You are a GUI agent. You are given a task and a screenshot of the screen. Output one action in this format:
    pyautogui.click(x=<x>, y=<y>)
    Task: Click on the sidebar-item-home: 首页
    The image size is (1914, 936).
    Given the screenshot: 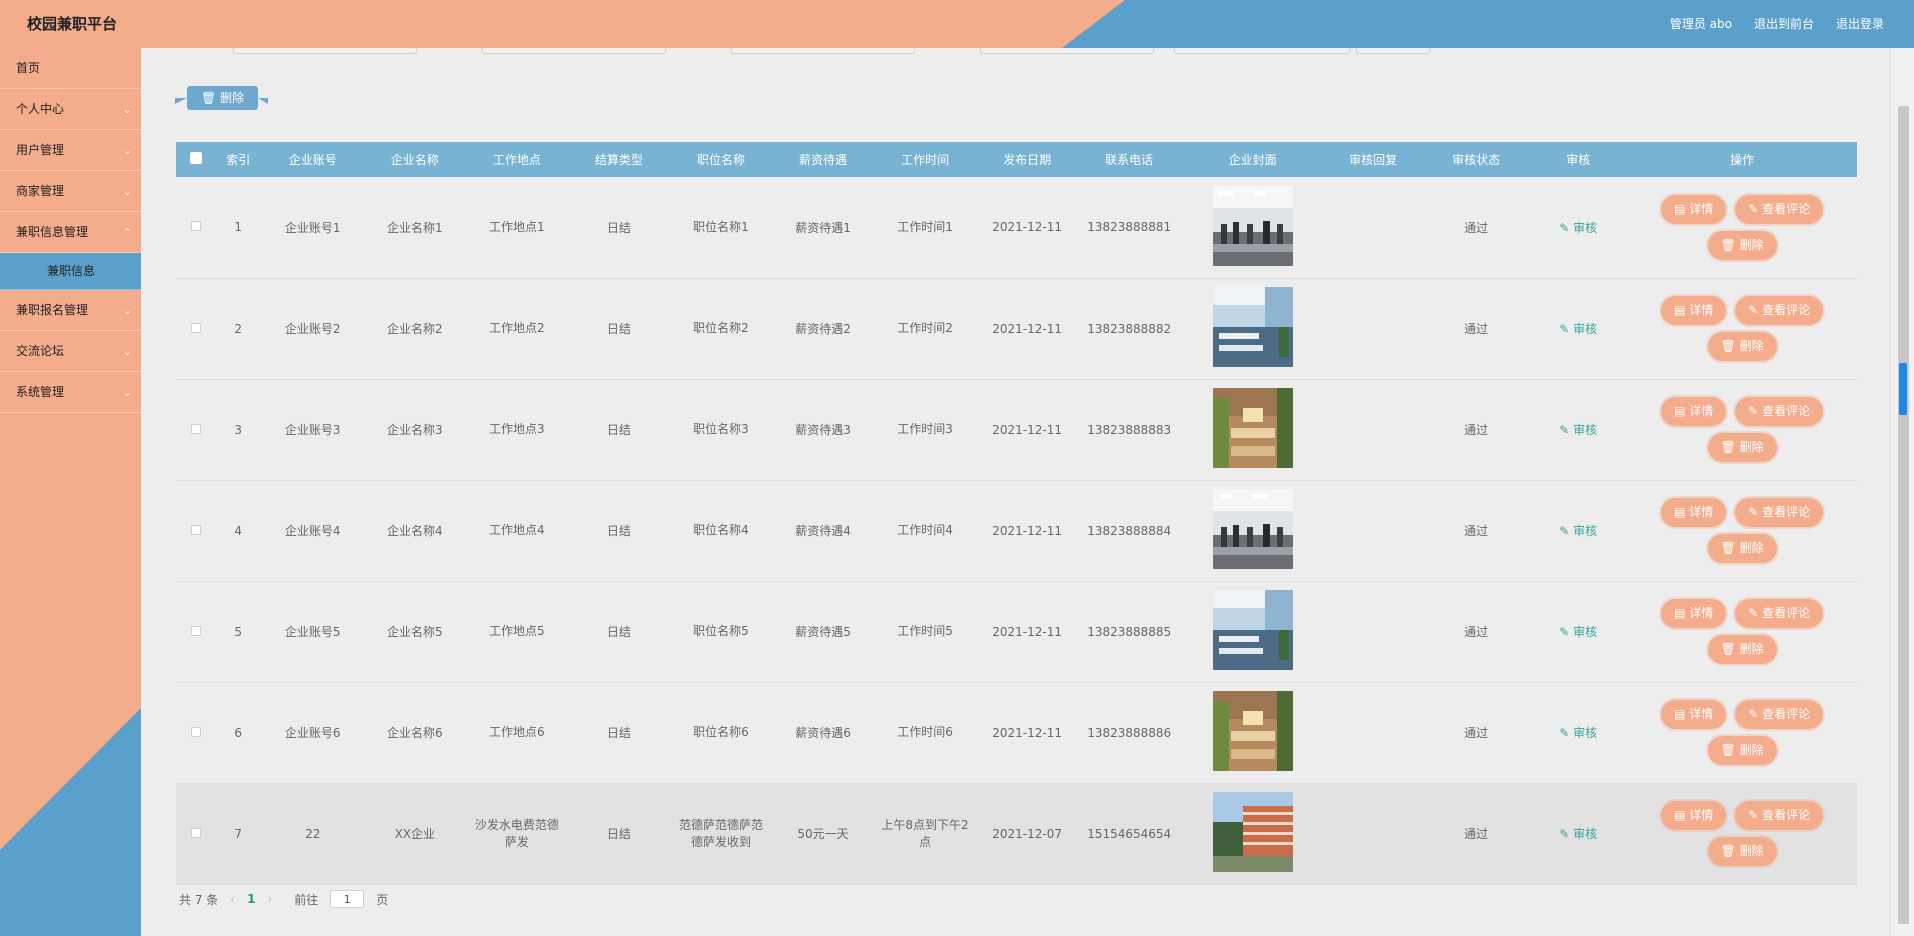 What is the action you would take?
    pyautogui.click(x=70, y=68)
    